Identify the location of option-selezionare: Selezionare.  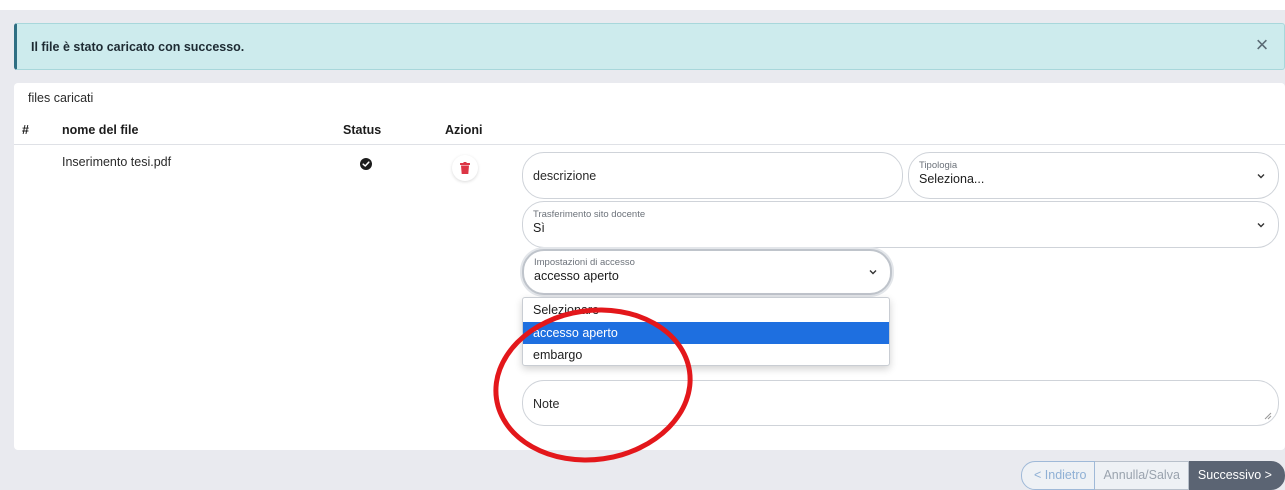
(706, 310).